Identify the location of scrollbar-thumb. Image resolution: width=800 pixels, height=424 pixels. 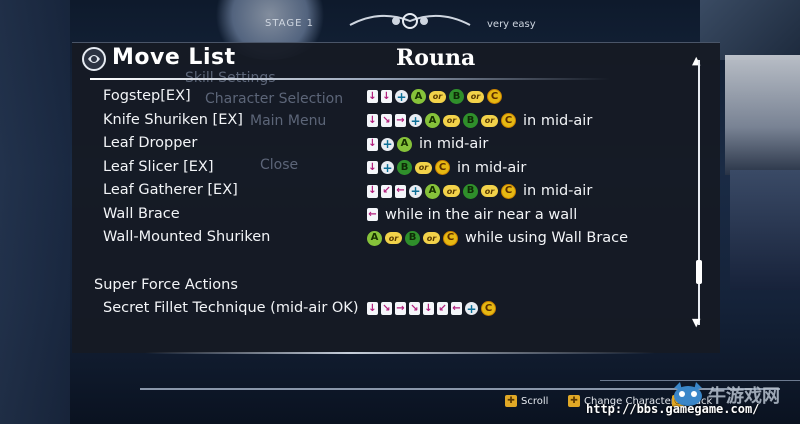
(699, 272).